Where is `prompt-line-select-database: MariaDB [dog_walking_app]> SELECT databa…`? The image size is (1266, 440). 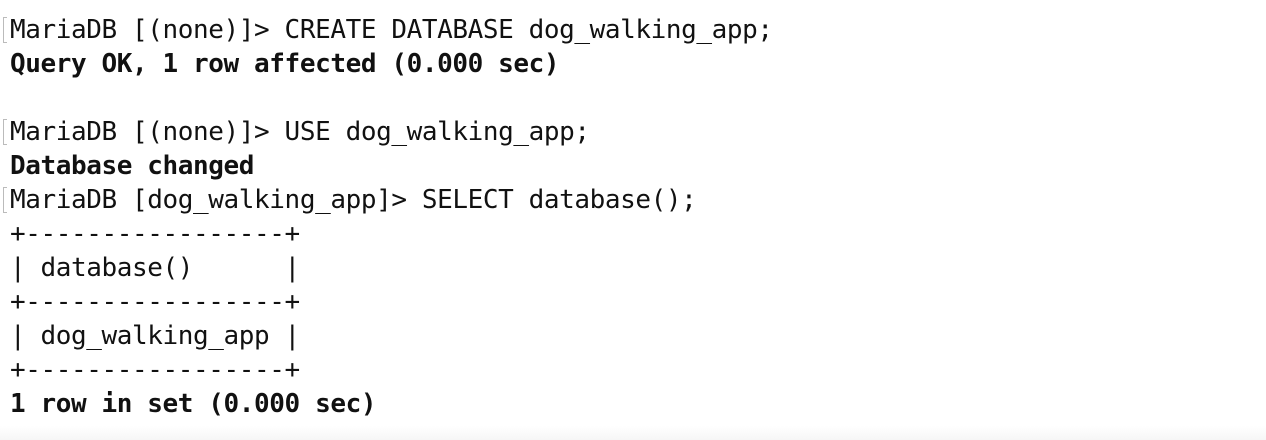
prompt-line-select-database: MariaDB [dog_walking_app]> SELECT databa… is located at coordinates (353, 200).